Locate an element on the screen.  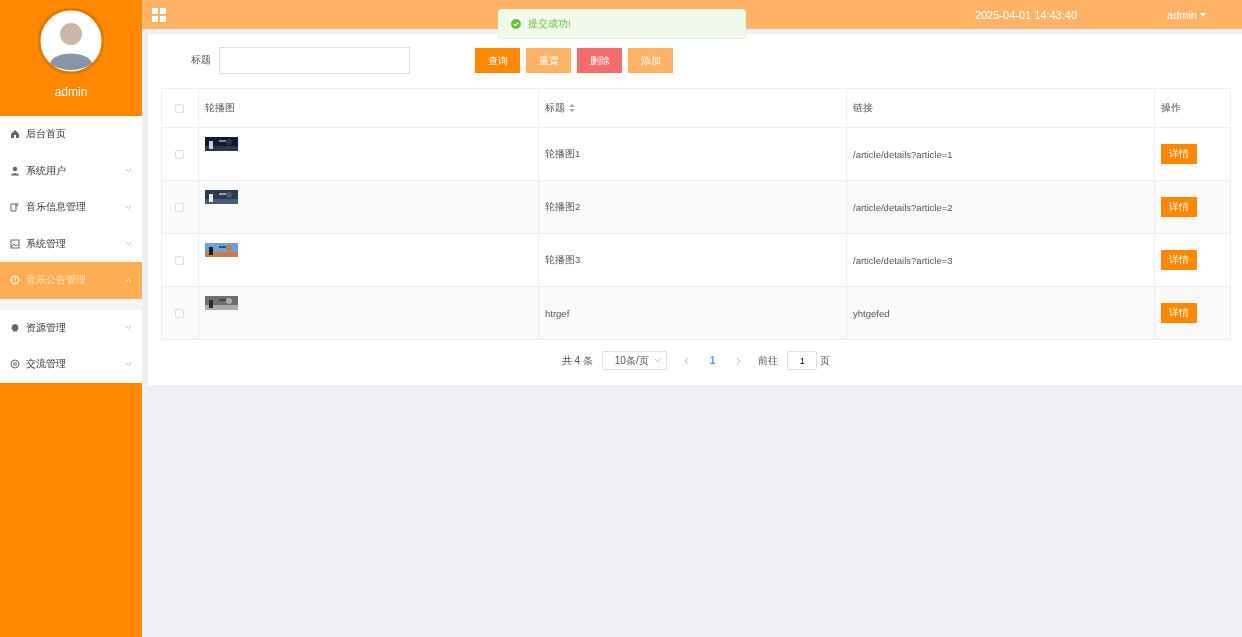
total-count: 共 4 条 is located at coordinates (577, 360).